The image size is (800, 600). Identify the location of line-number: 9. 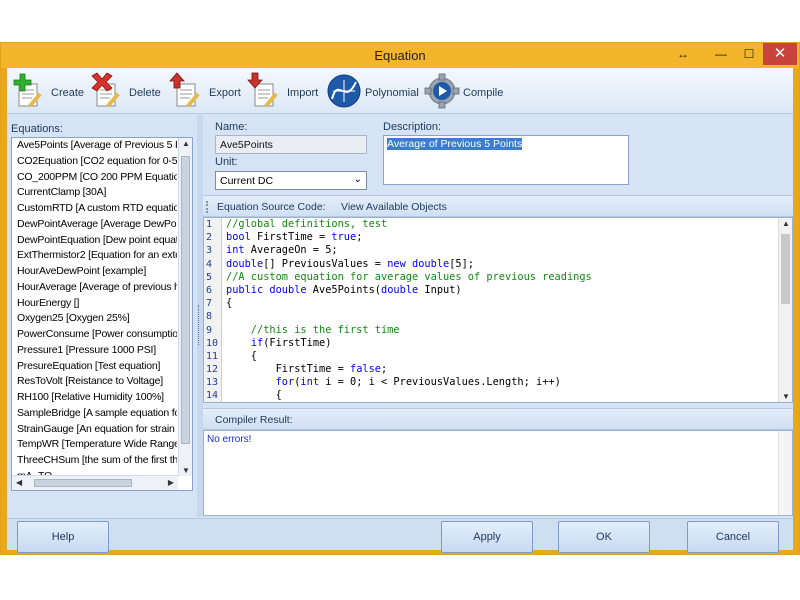
(209, 330).